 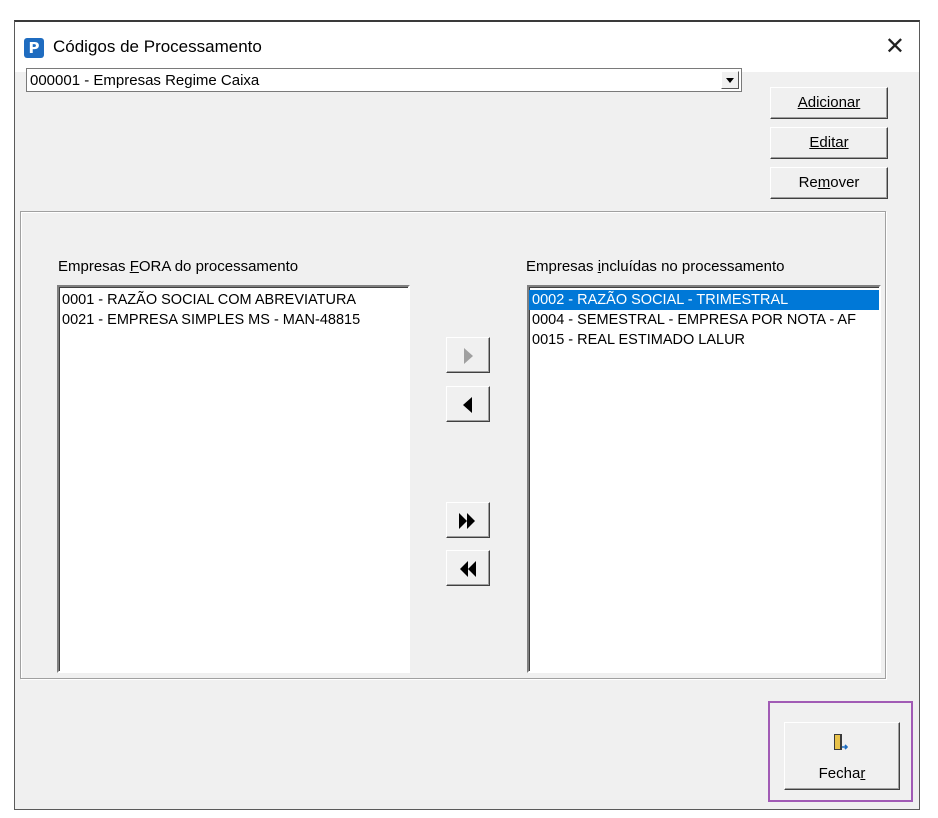 I want to click on adicionar-button: Adicionar, so click(x=829, y=103).